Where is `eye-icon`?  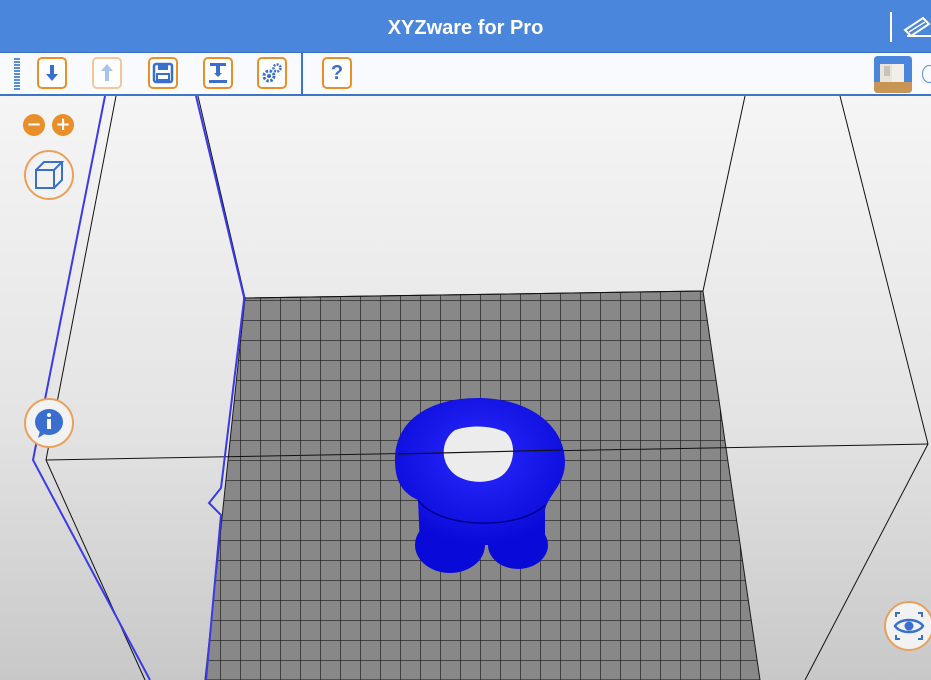 eye-icon is located at coordinates (909, 626).